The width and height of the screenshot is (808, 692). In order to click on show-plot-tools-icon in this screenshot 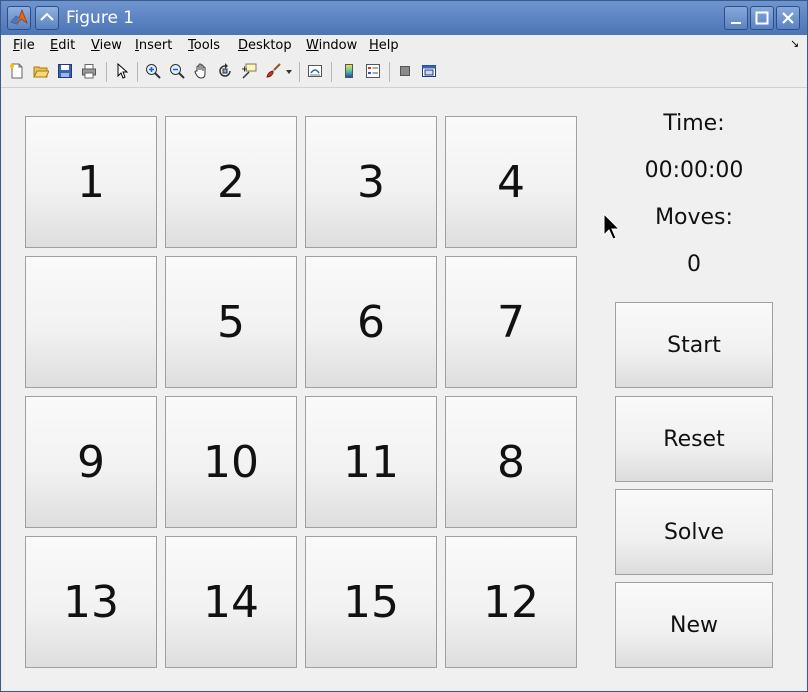, I will do `click(429, 71)`.